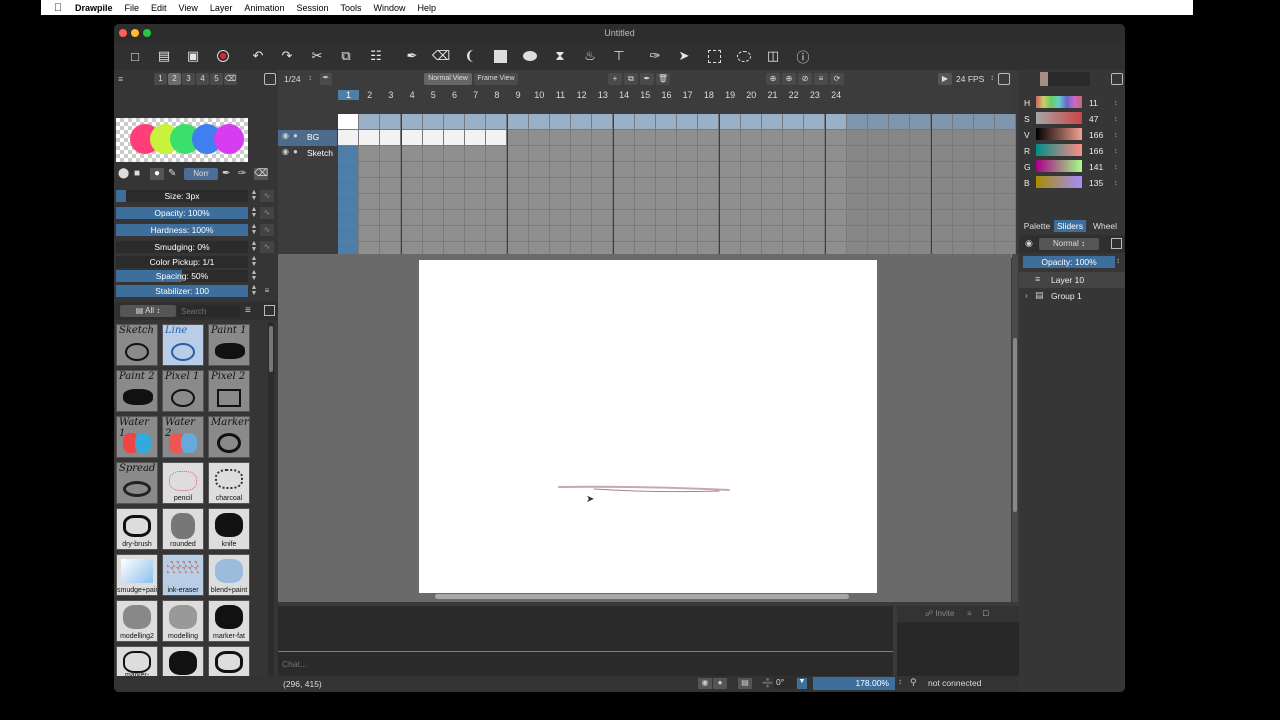 This screenshot has width=1280, height=720. I want to click on color-panel-undock-icon, so click(1117, 79).